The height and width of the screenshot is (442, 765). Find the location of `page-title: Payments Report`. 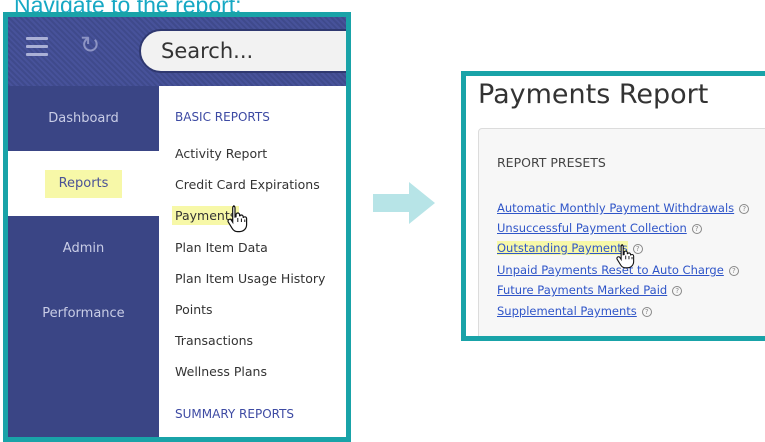

page-title: Payments Report is located at coordinates (593, 94).